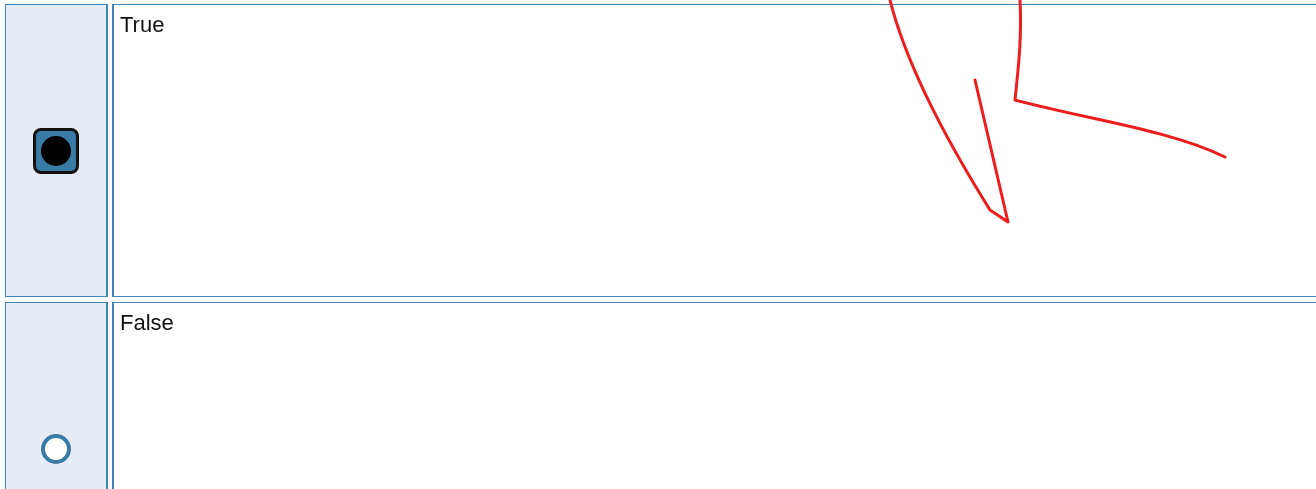 Image resolution: width=1316 pixels, height=489 pixels. What do you see at coordinates (142, 24) in the screenshot?
I see `option-label: True` at bounding box center [142, 24].